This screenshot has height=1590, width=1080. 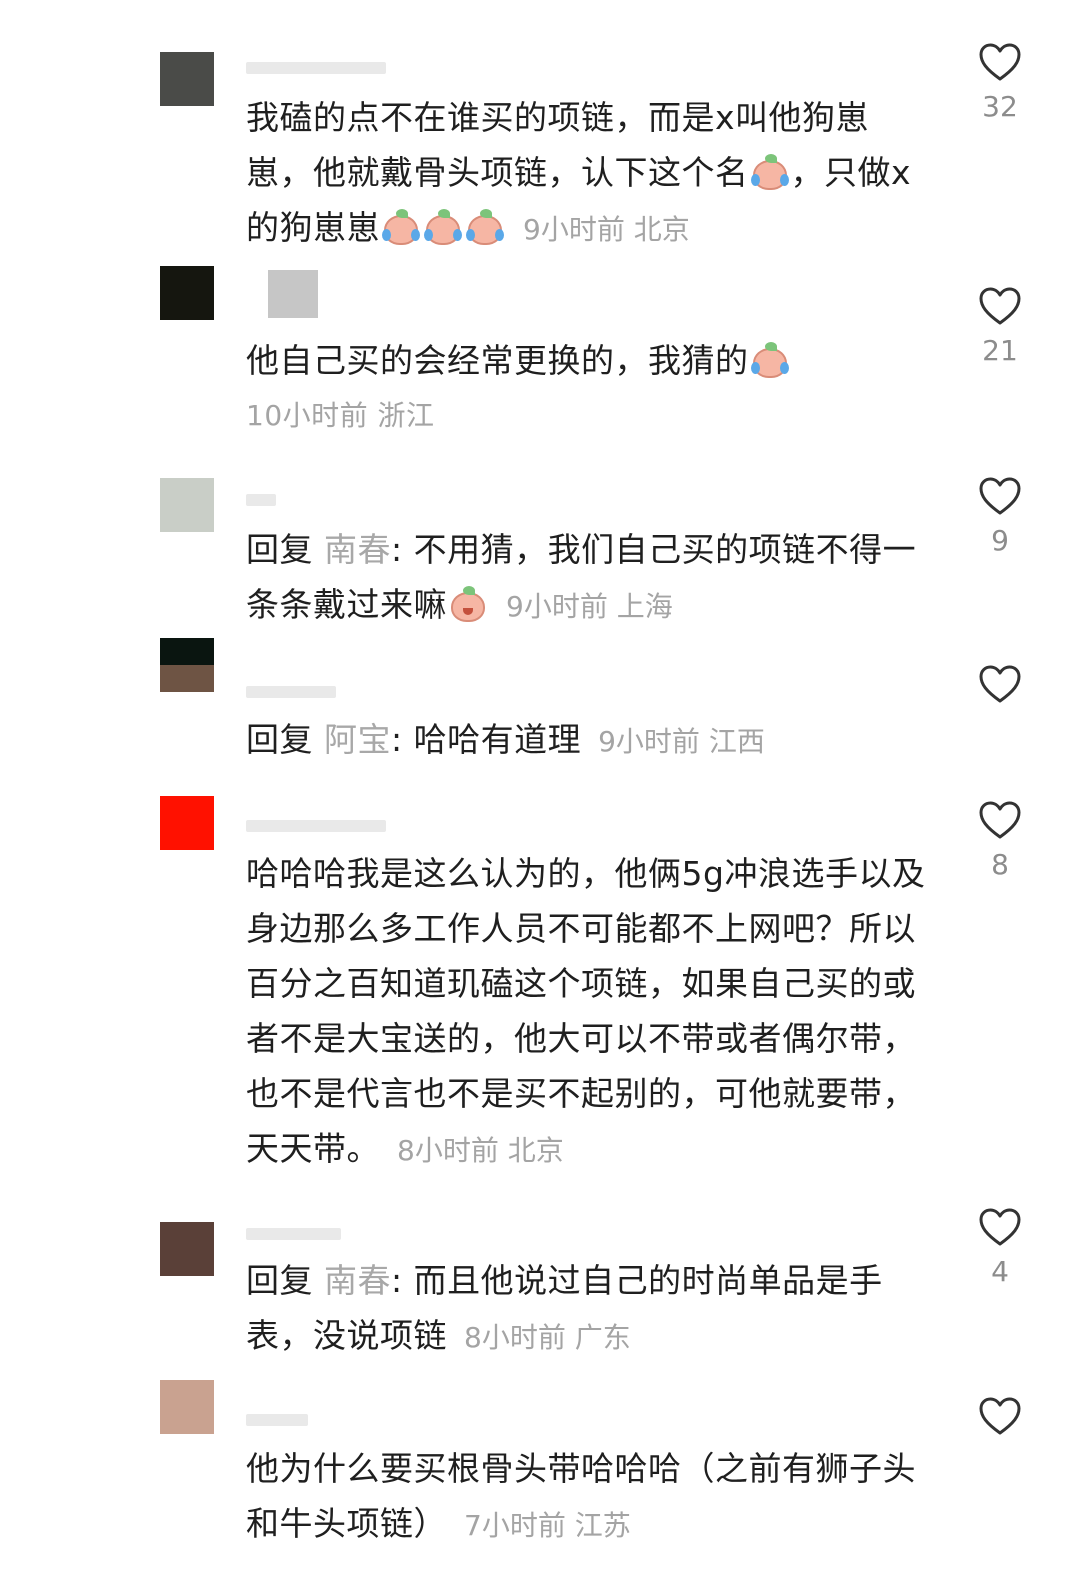 I want to click on shy-emoji-icon, so click(x=468, y=604).